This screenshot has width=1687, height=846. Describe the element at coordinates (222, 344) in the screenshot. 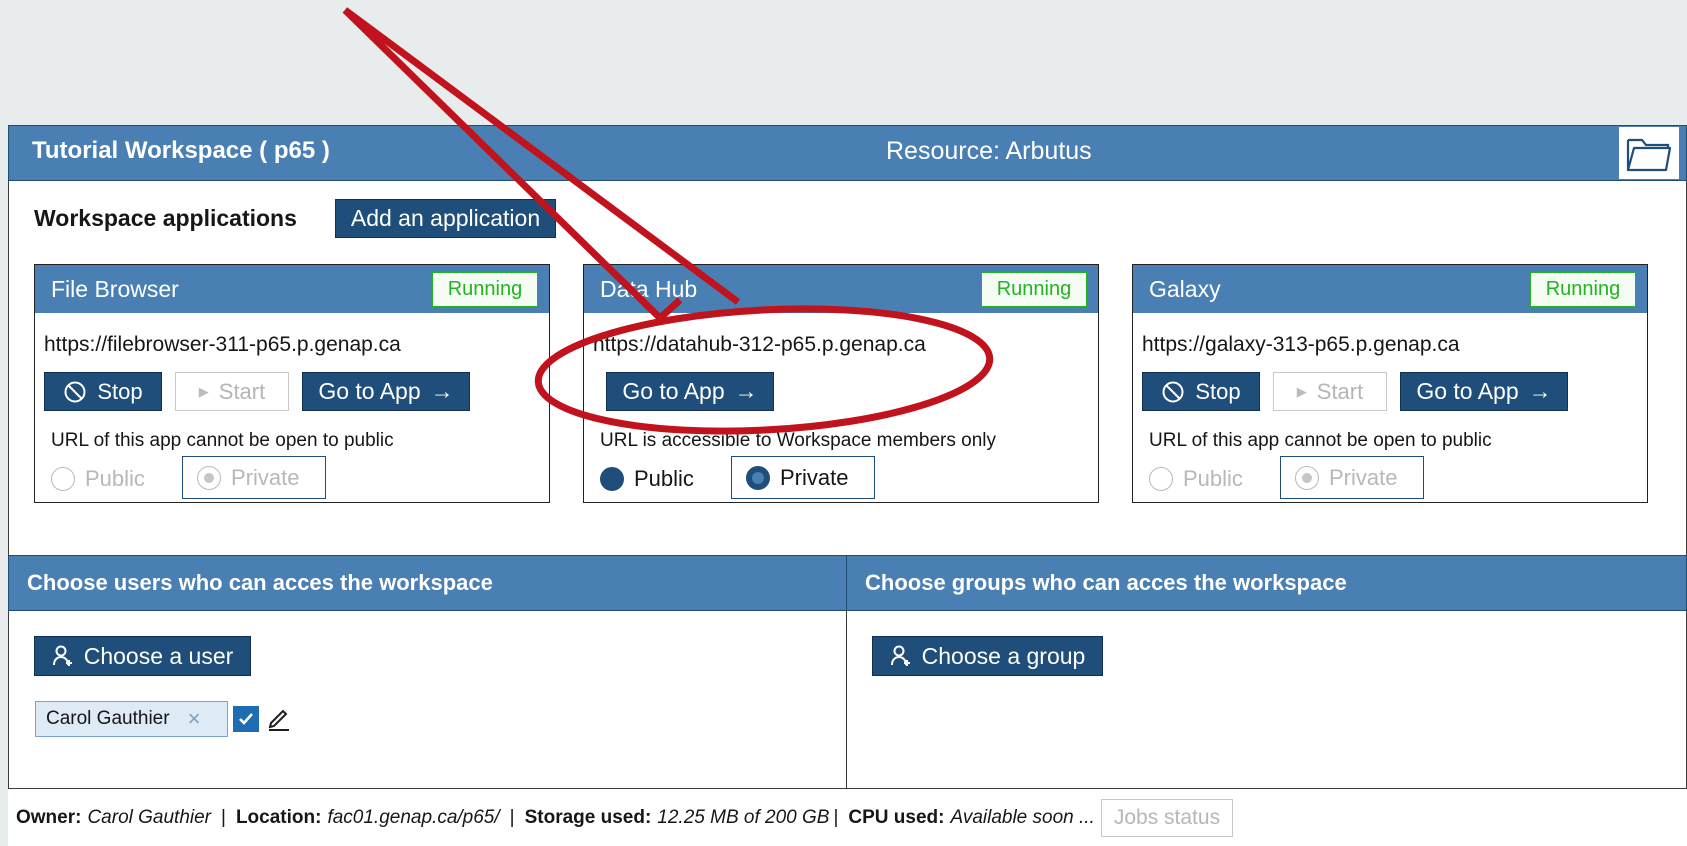

I see `app-url: https://filebrowser-311-p65.p.genap.ca` at that location.